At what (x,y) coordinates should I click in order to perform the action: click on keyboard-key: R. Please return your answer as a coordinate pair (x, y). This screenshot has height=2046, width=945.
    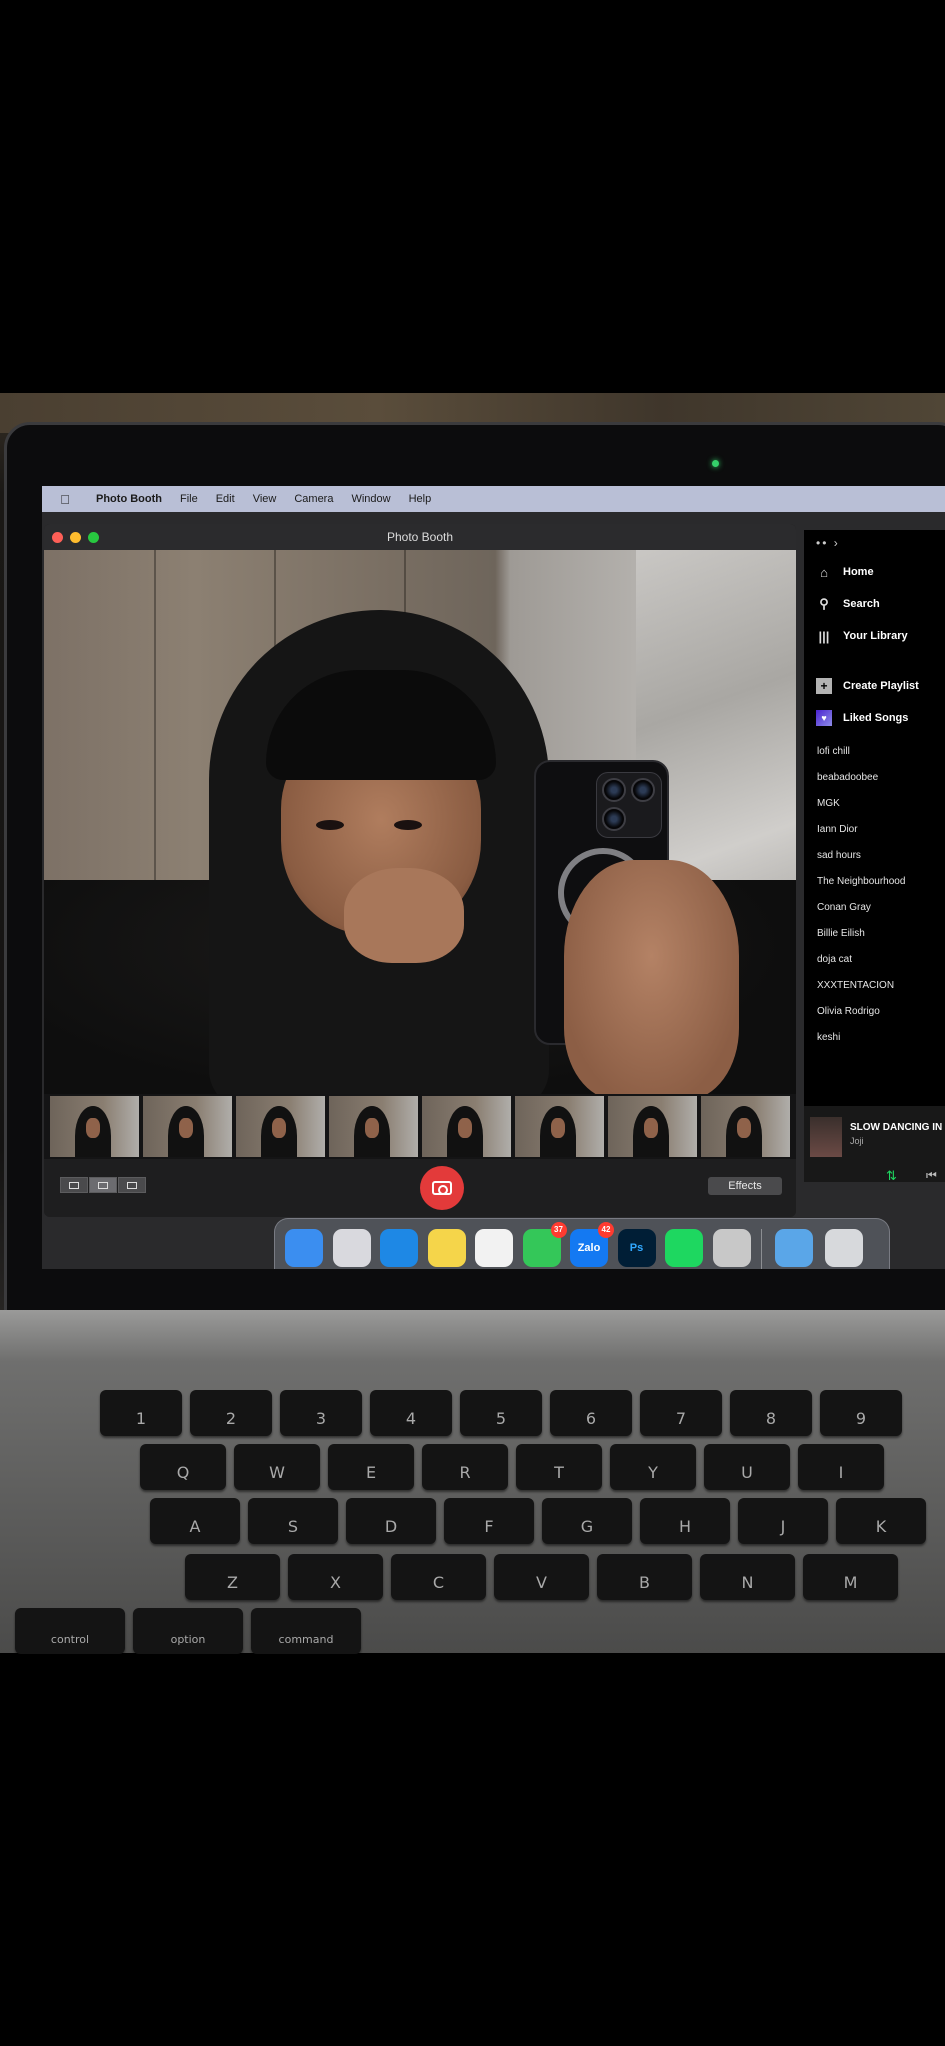
    Looking at the image, I should click on (465, 1467).